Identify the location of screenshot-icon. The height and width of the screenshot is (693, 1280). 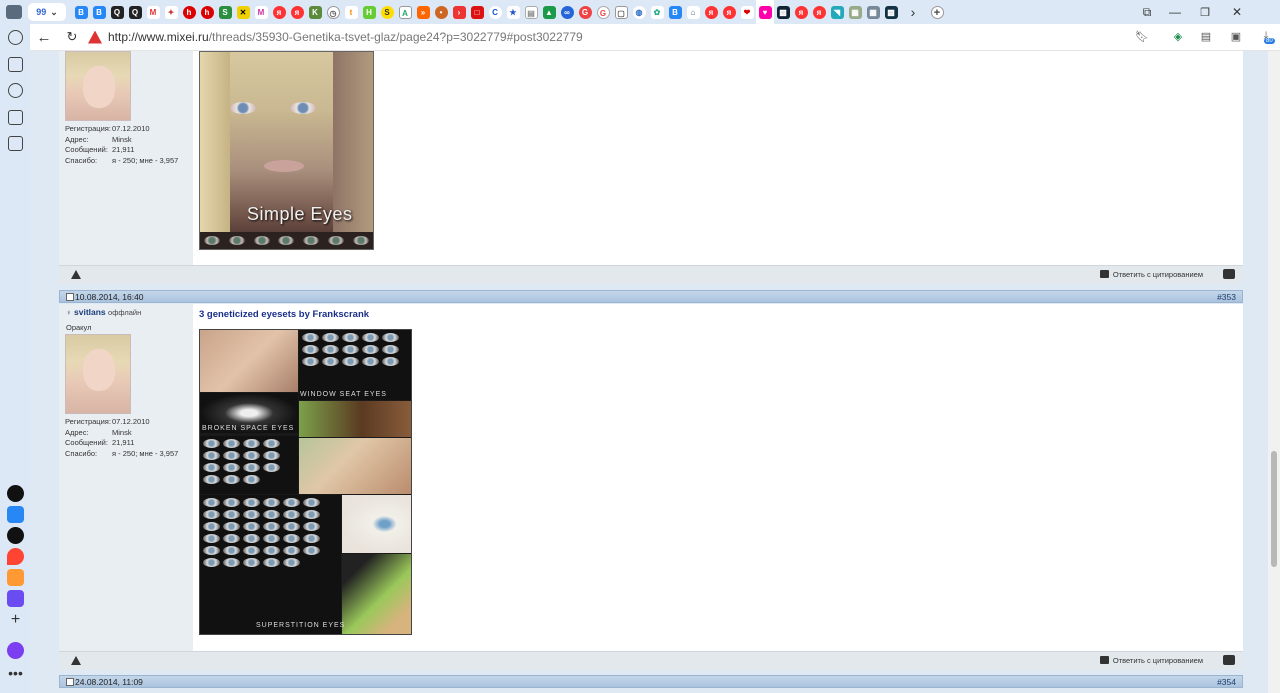
(15, 143).